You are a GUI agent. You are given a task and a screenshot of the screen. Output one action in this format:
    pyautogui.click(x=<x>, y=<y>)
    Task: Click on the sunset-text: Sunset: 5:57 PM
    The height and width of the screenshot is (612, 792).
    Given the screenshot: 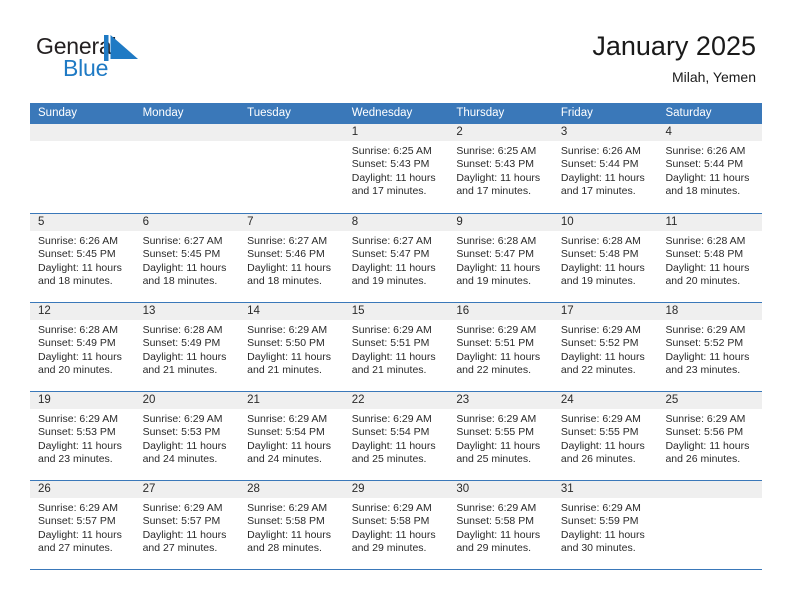 What is the action you would take?
    pyautogui.click(x=77, y=521)
    